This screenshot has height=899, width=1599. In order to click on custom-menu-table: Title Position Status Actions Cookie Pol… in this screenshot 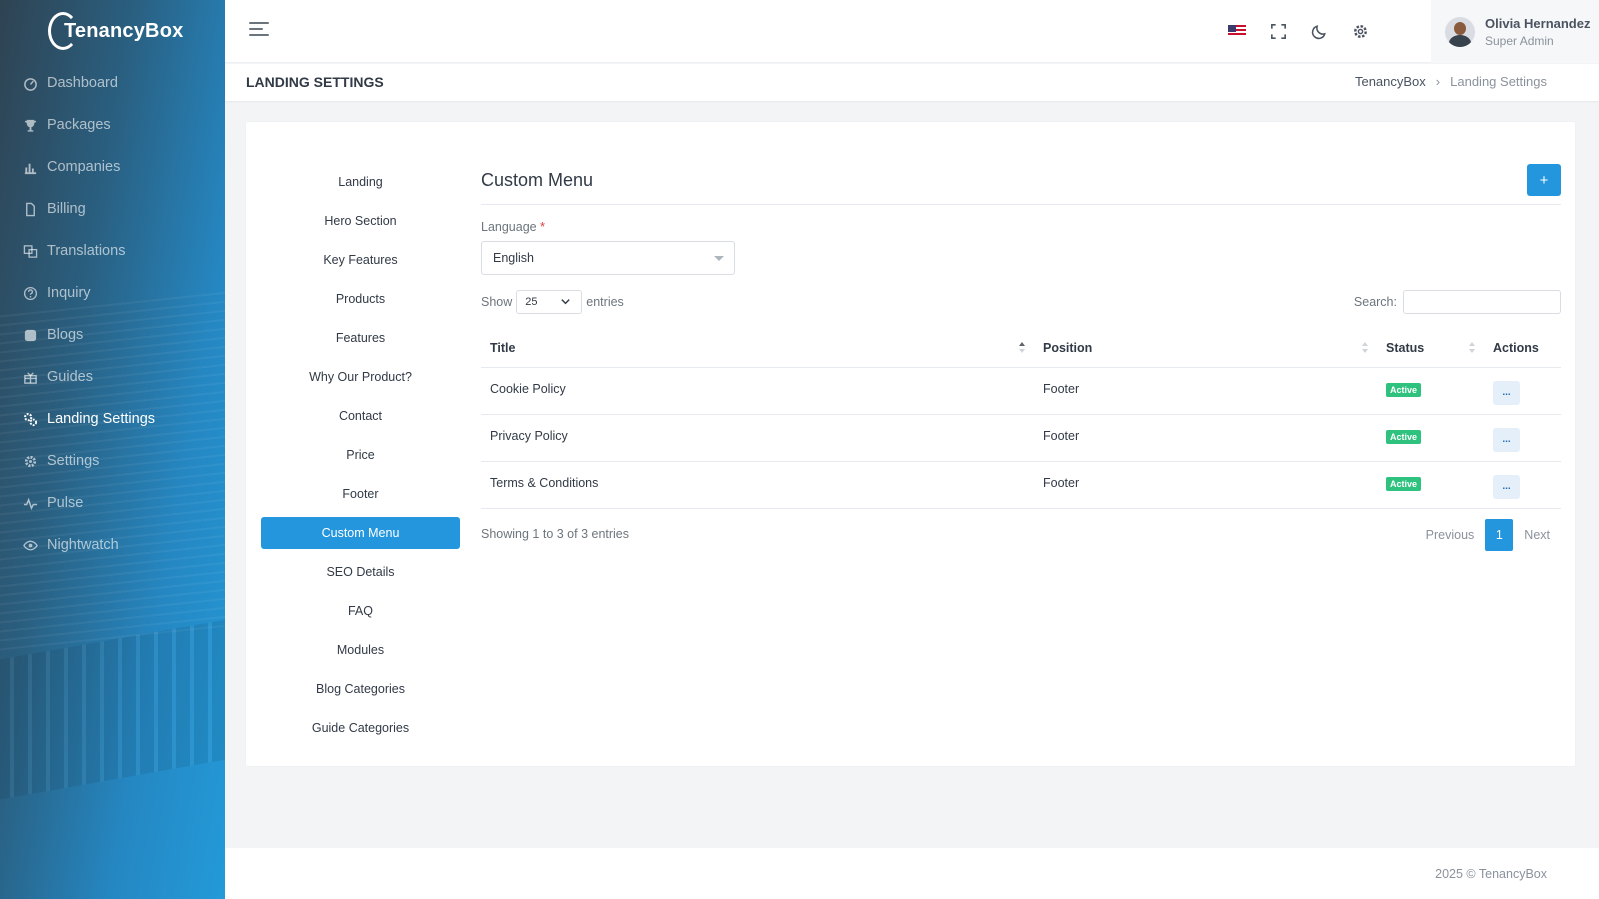, I will do `click(1021, 419)`.